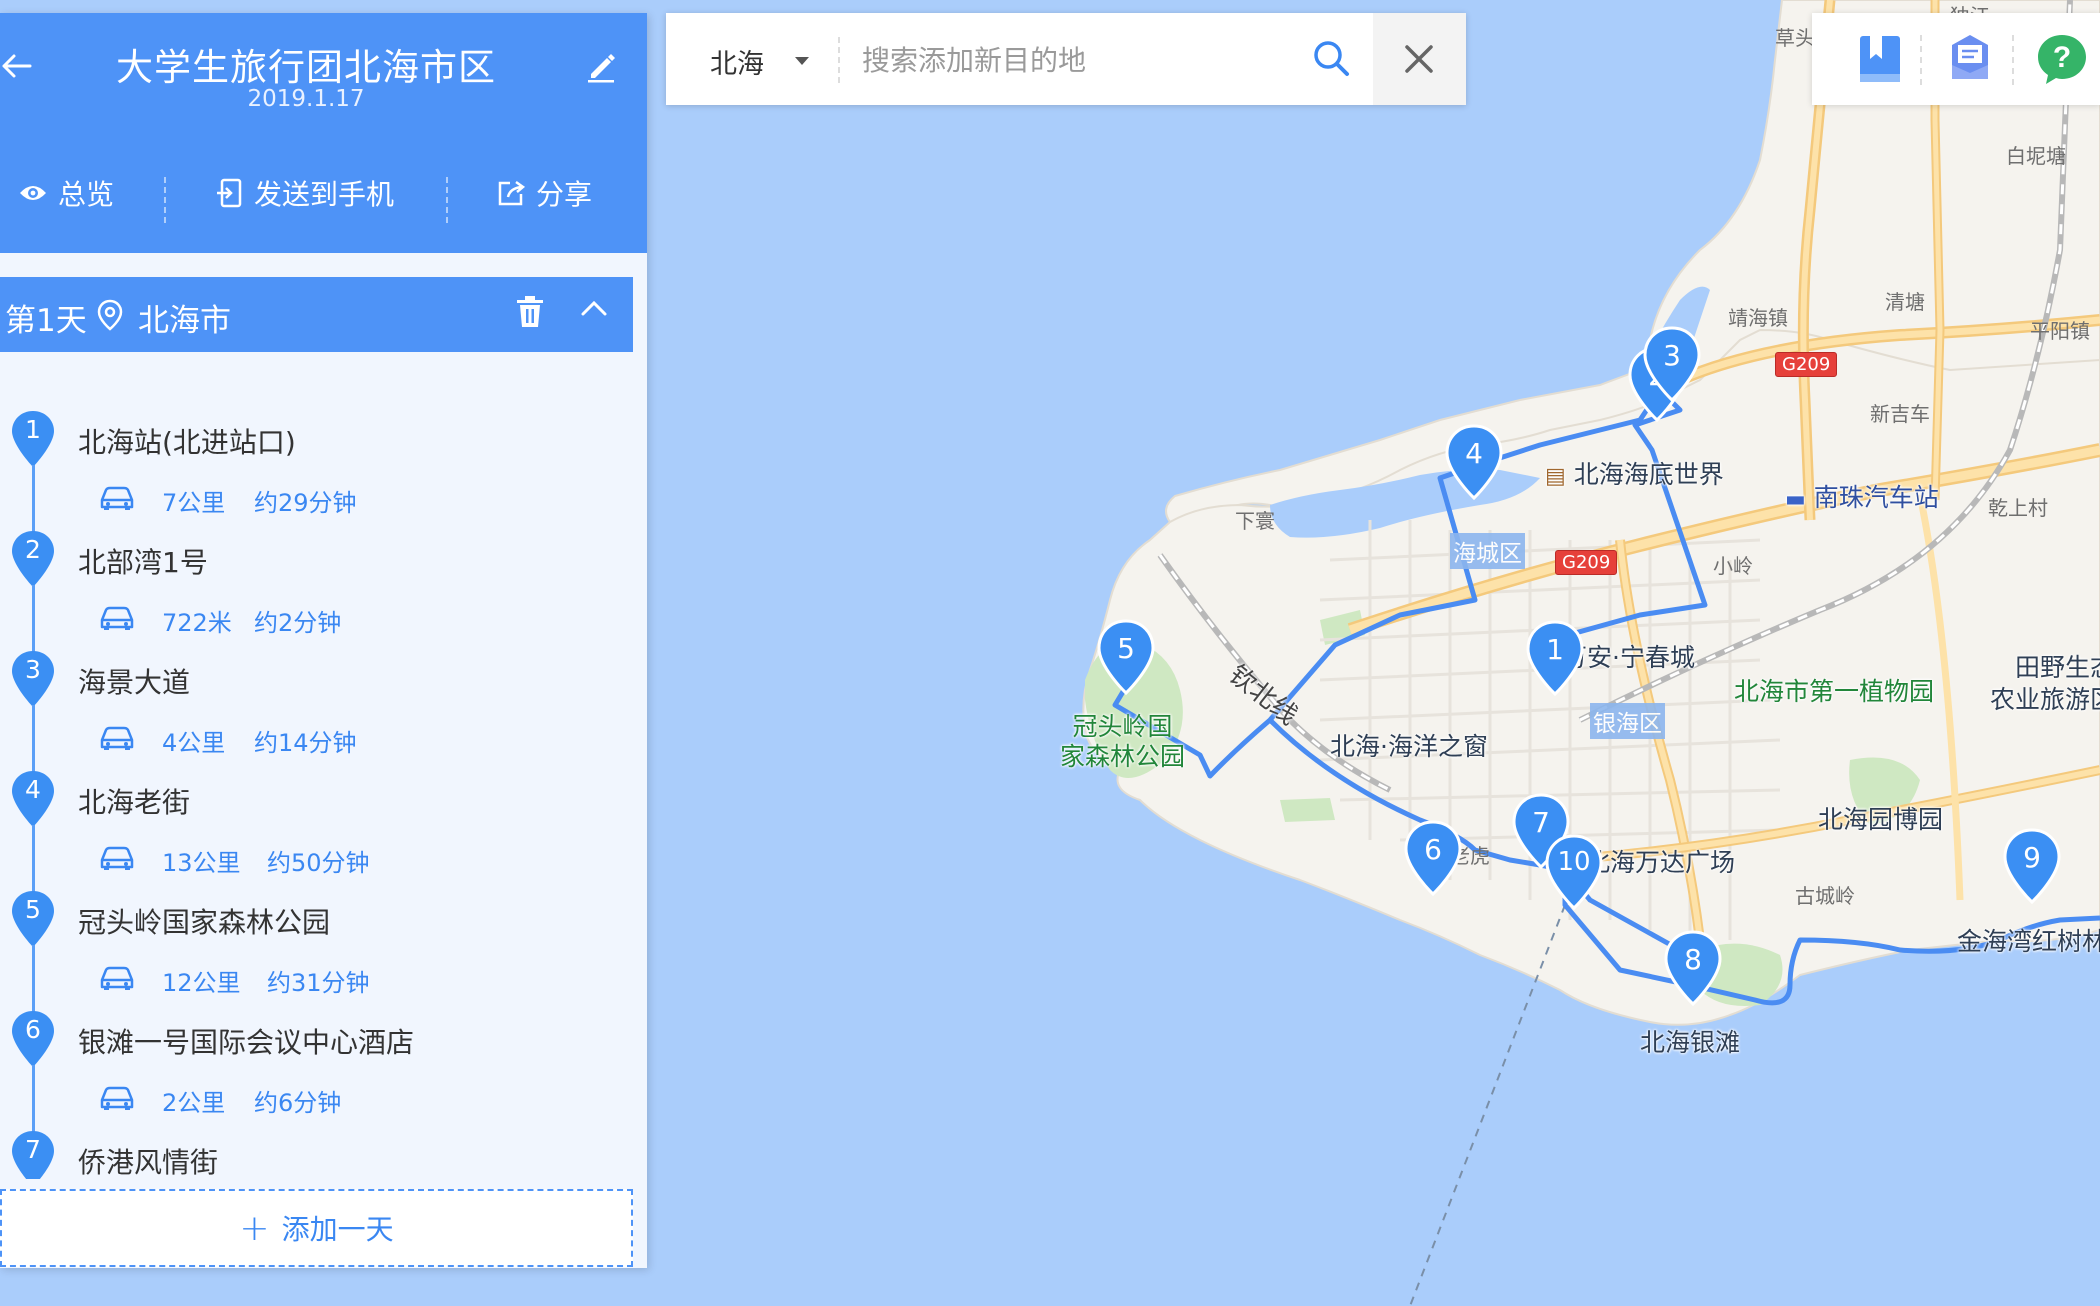  I want to click on marker-number: 8, so click(1693, 959).